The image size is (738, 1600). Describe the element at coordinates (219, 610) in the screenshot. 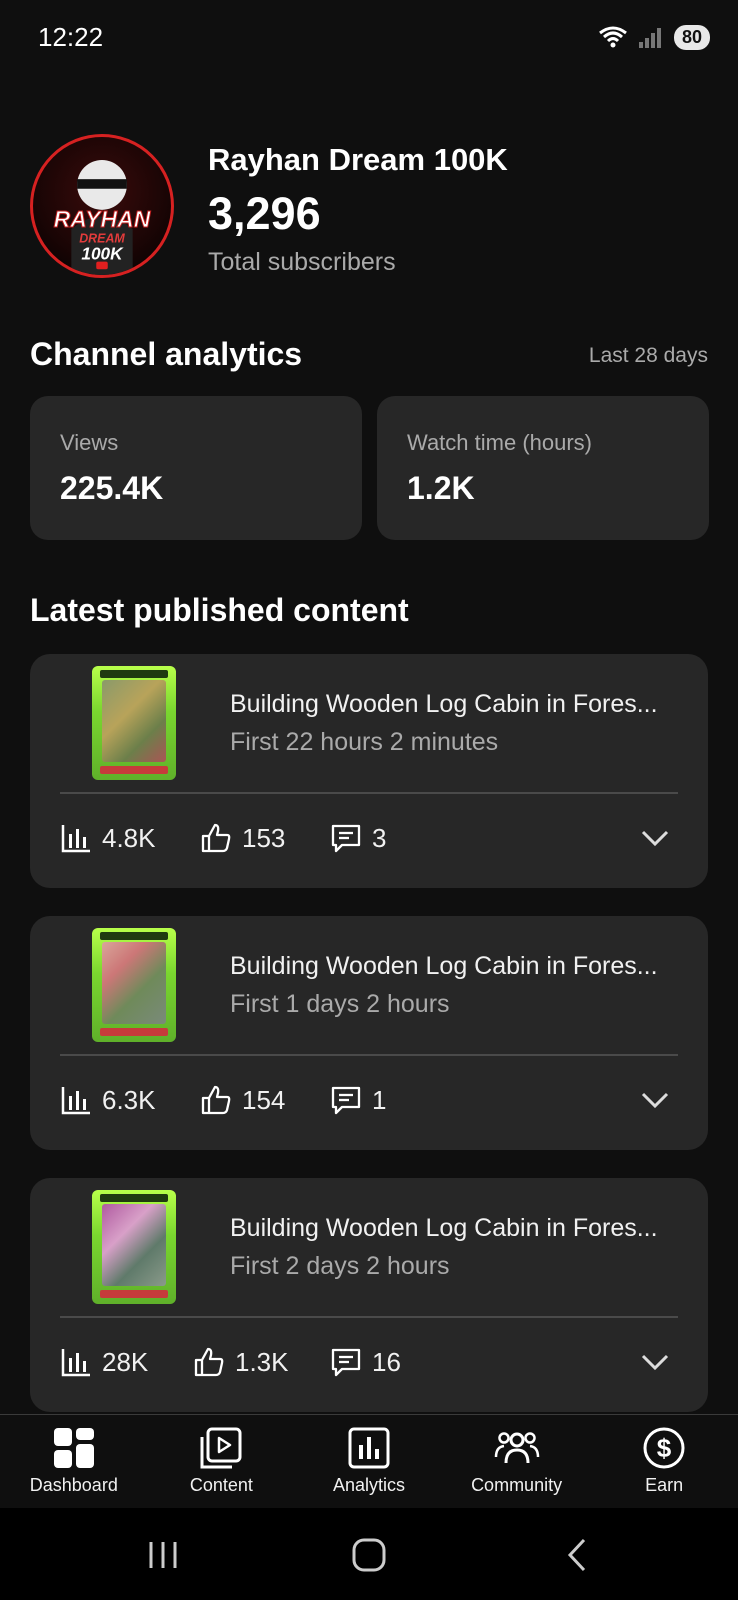

I see `latest-content-title: Latest published content` at that location.